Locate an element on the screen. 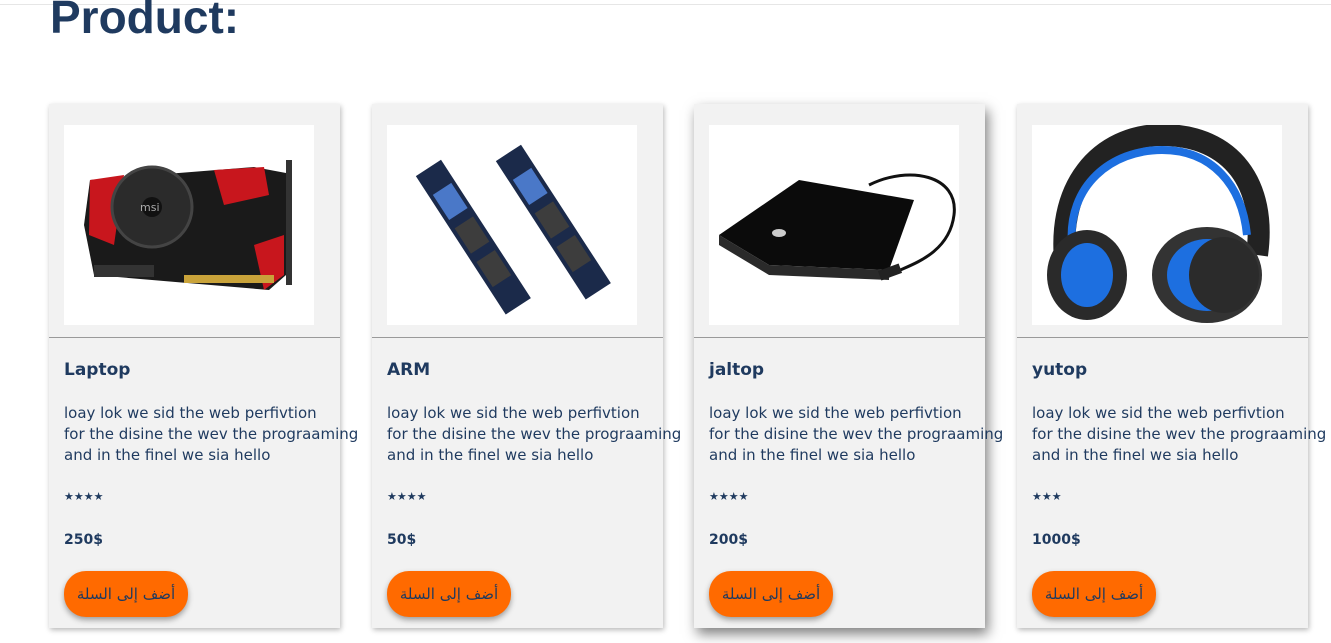 The height and width of the screenshot is (643, 1331). product-price: 1000$ is located at coordinates (1056, 540).